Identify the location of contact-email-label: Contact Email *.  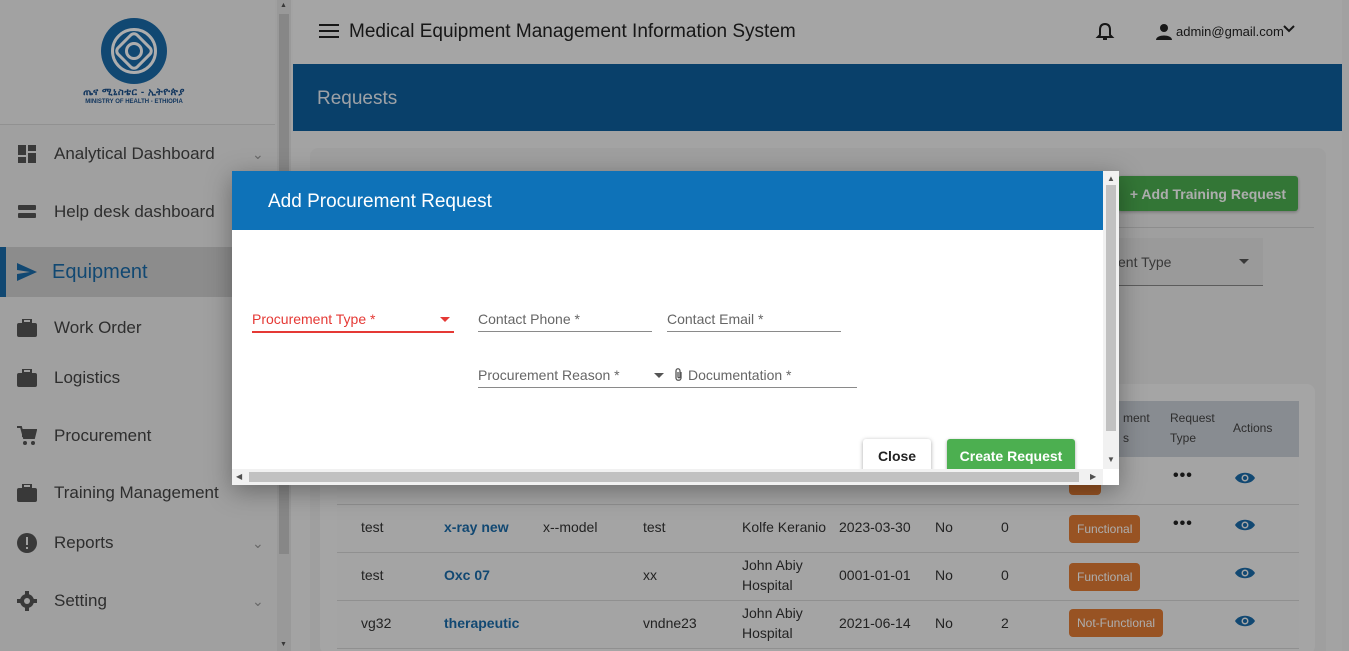
(715, 319).